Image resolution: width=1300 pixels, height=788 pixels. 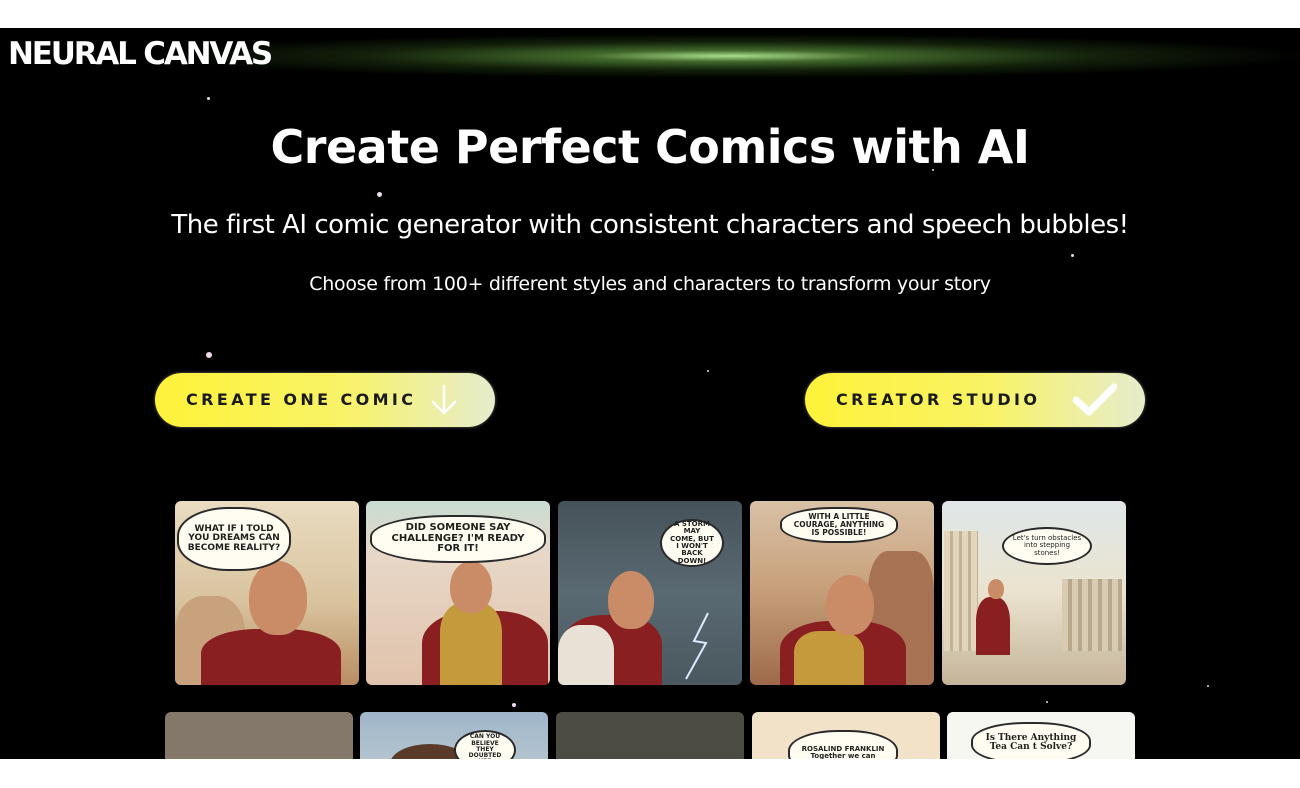 What do you see at coordinates (485, 744) in the screenshot?
I see `speech-bubble: CAN YOU BELIEVE THEY DOUBTED HER` at bounding box center [485, 744].